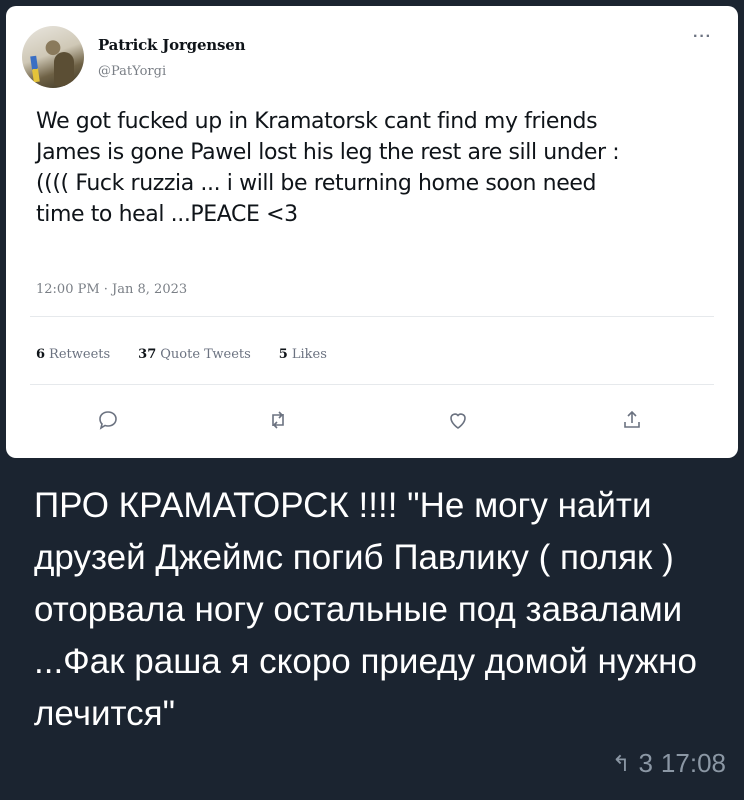 The width and height of the screenshot is (744, 800). I want to click on quote-count: 37, so click(147, 354).